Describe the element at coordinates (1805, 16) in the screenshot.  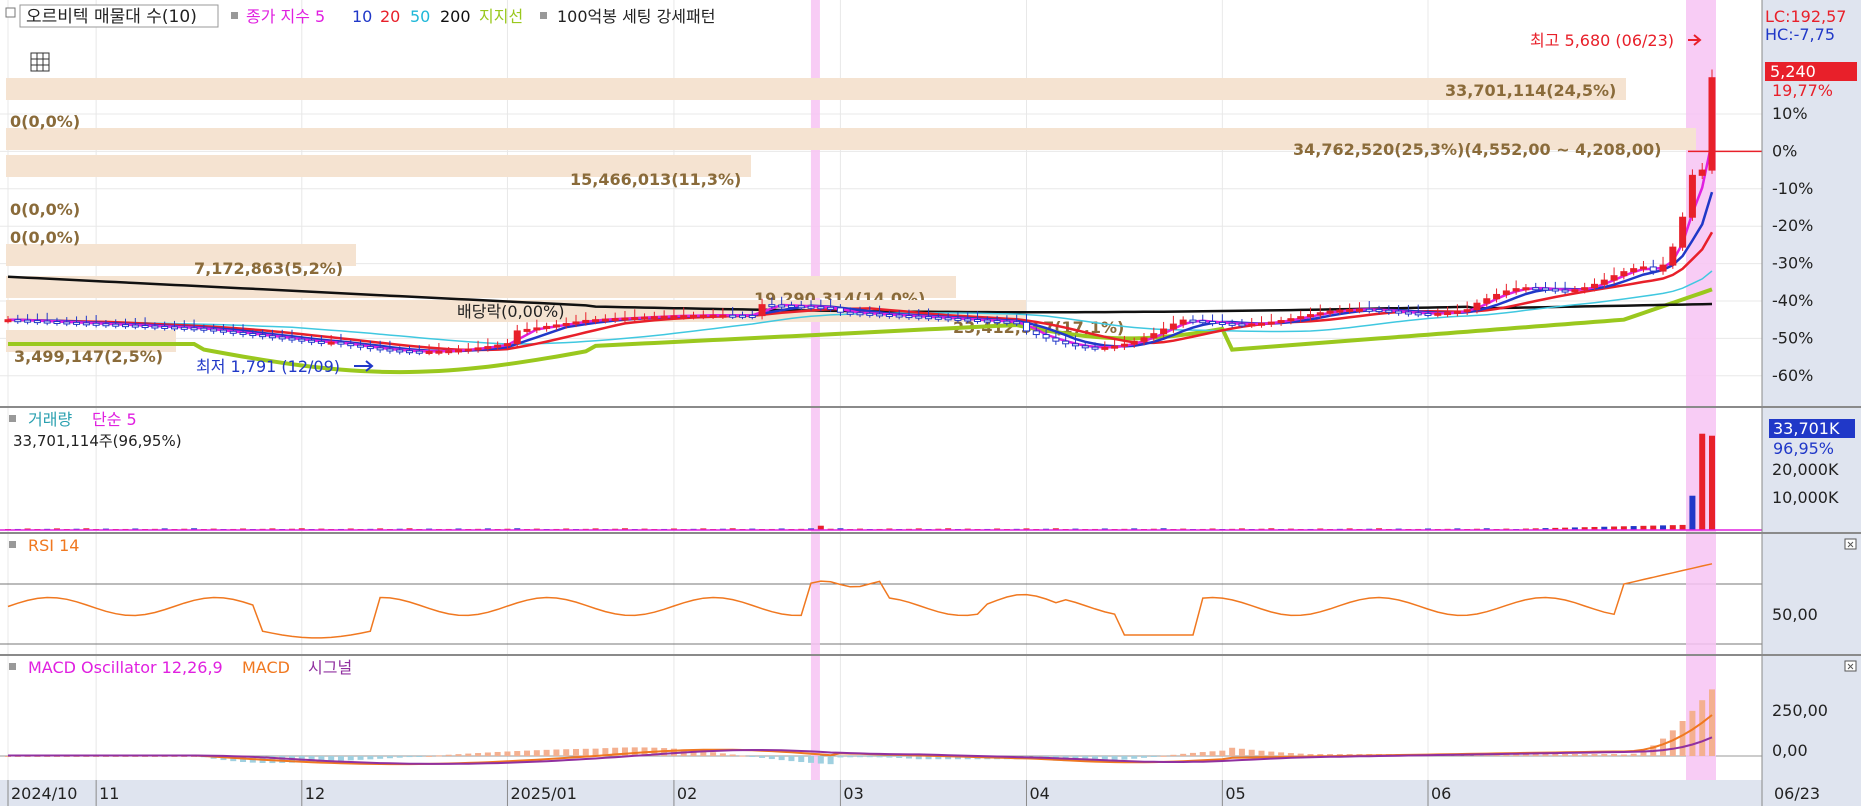
I see `lc-label: LC:192,57` at that location.